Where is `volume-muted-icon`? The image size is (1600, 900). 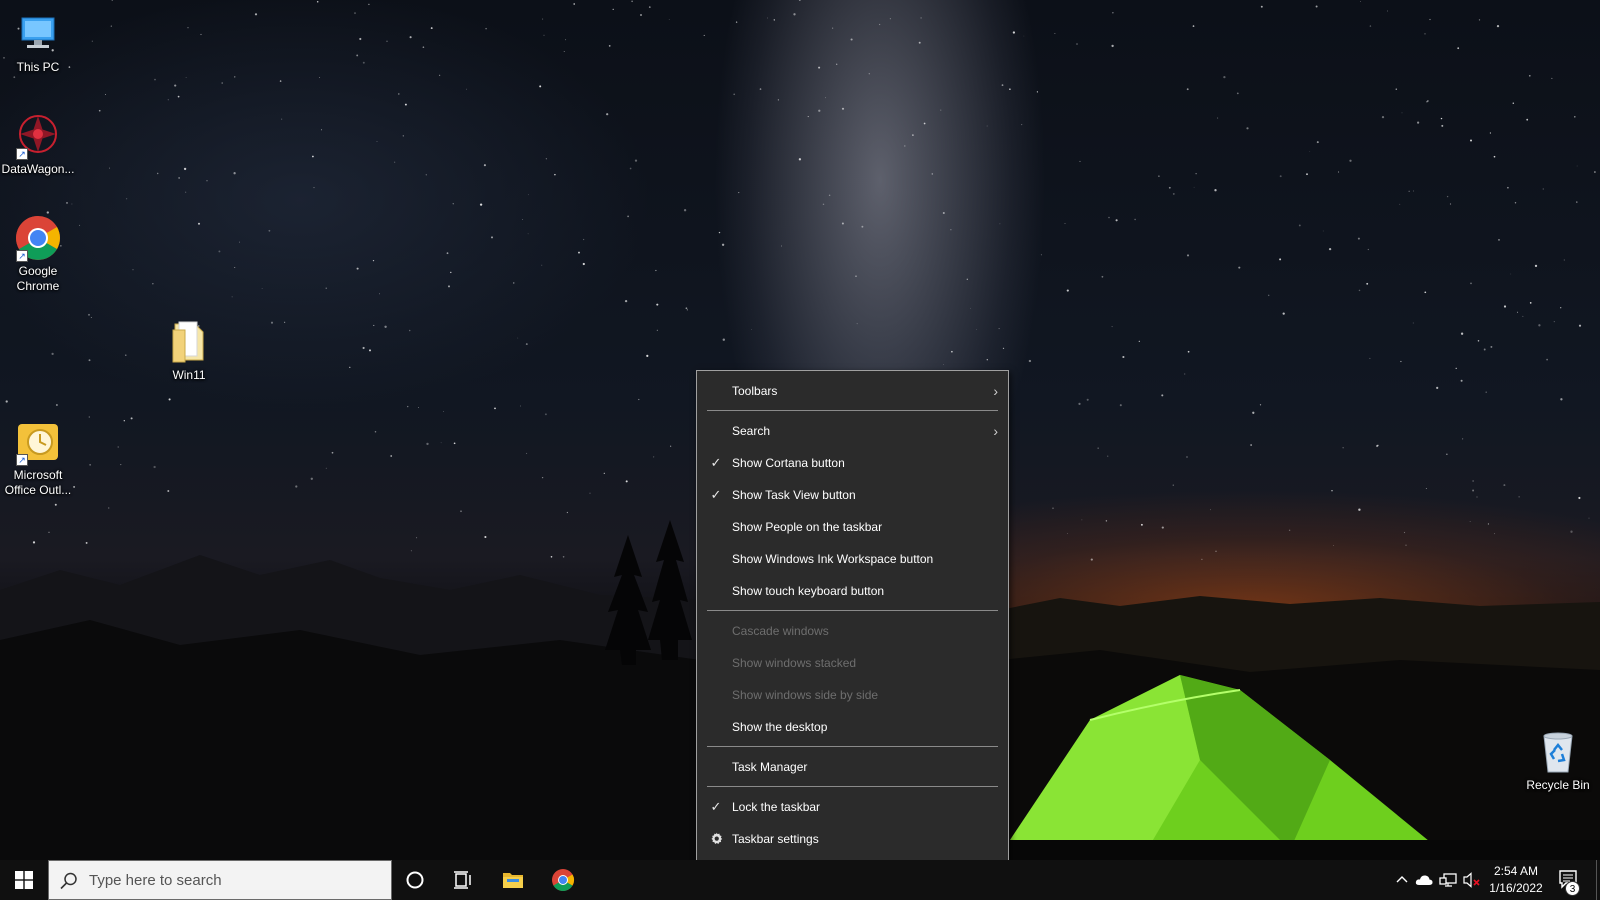 volume-muted-icon is located at coordinates (1472, 880).